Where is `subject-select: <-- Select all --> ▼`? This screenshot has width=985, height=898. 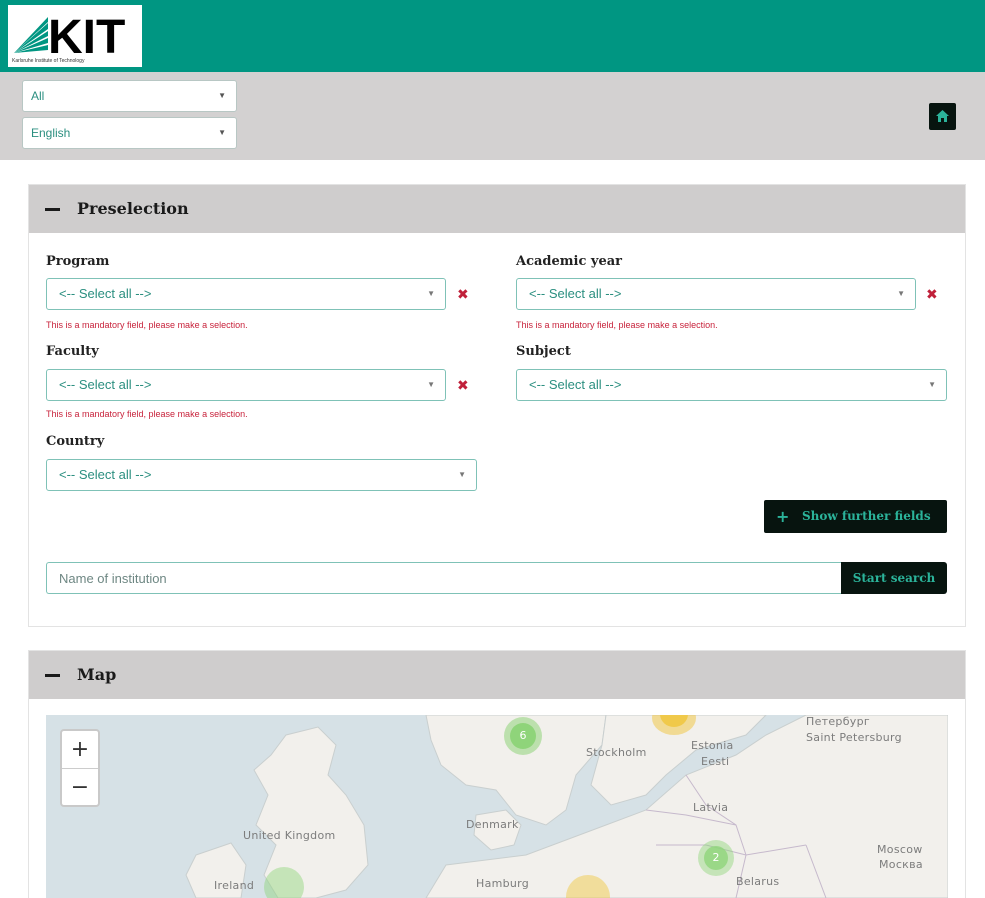
subject-select: <-- Select all --> ▼ is located at coordinates (731, 385).